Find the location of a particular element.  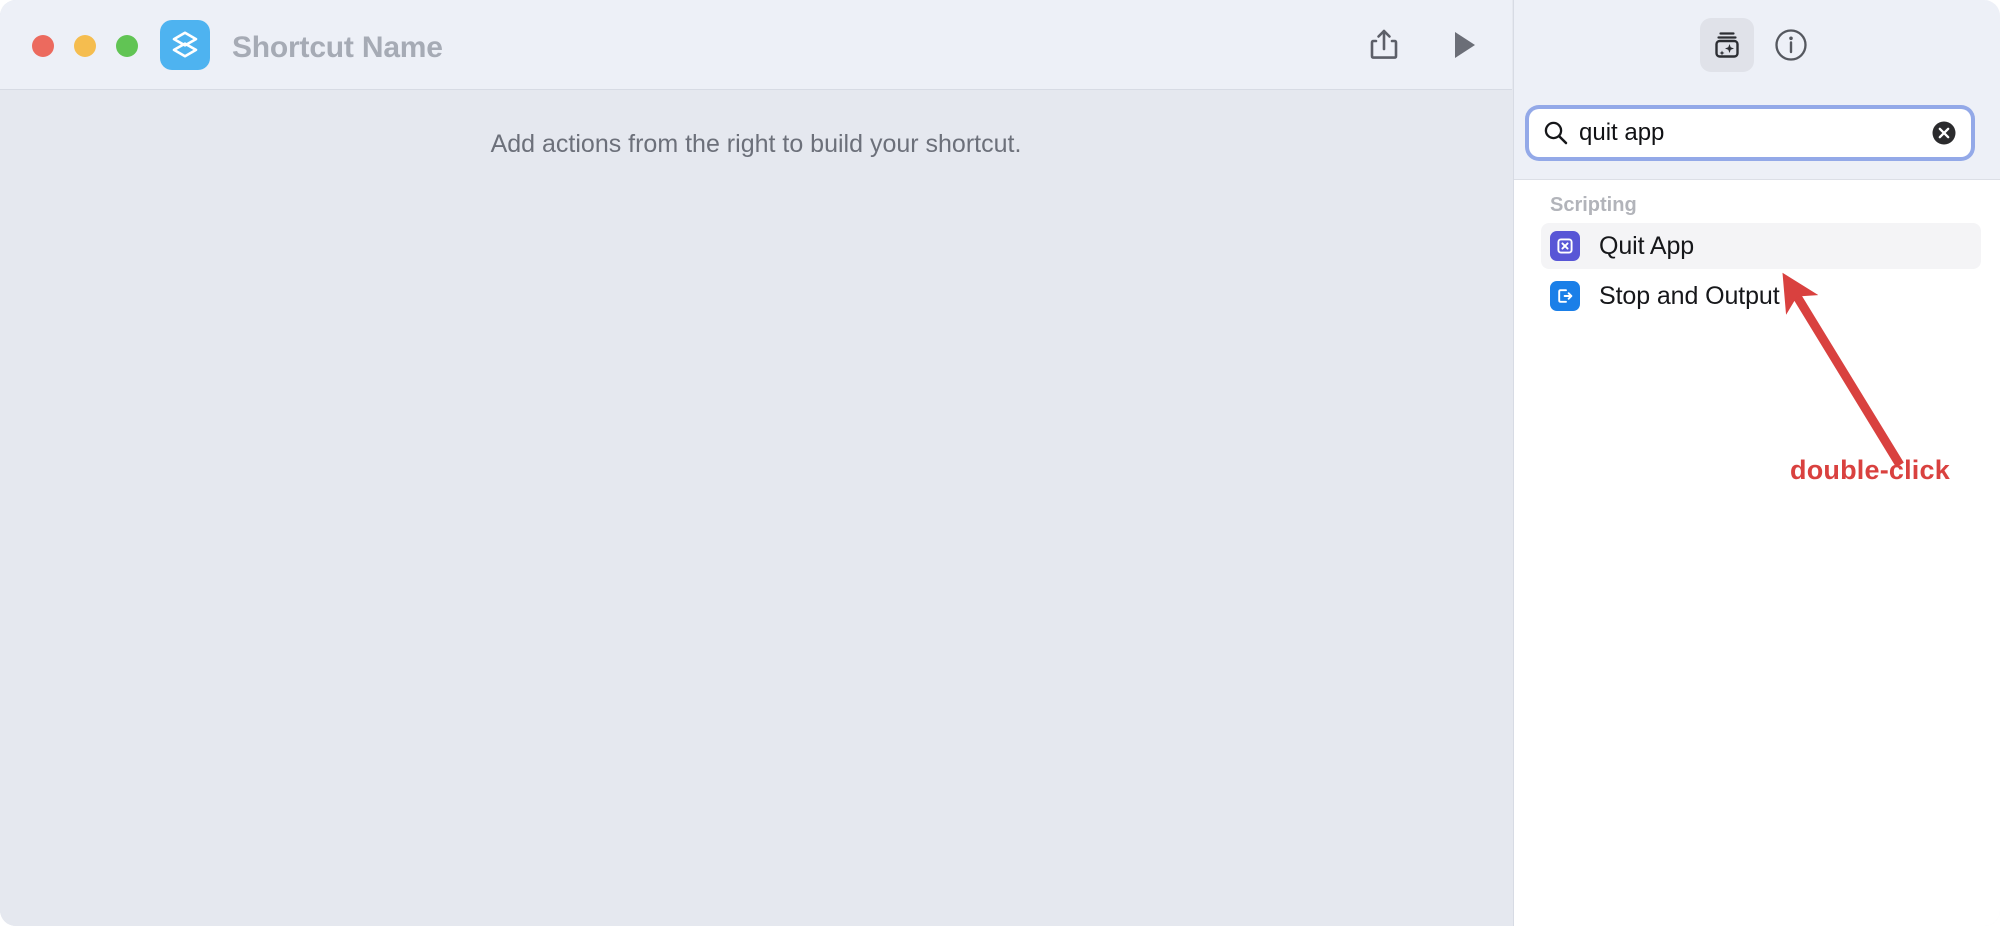

result-row-stop-and-output: Stop and Output is located at coordinates (1761, 296).